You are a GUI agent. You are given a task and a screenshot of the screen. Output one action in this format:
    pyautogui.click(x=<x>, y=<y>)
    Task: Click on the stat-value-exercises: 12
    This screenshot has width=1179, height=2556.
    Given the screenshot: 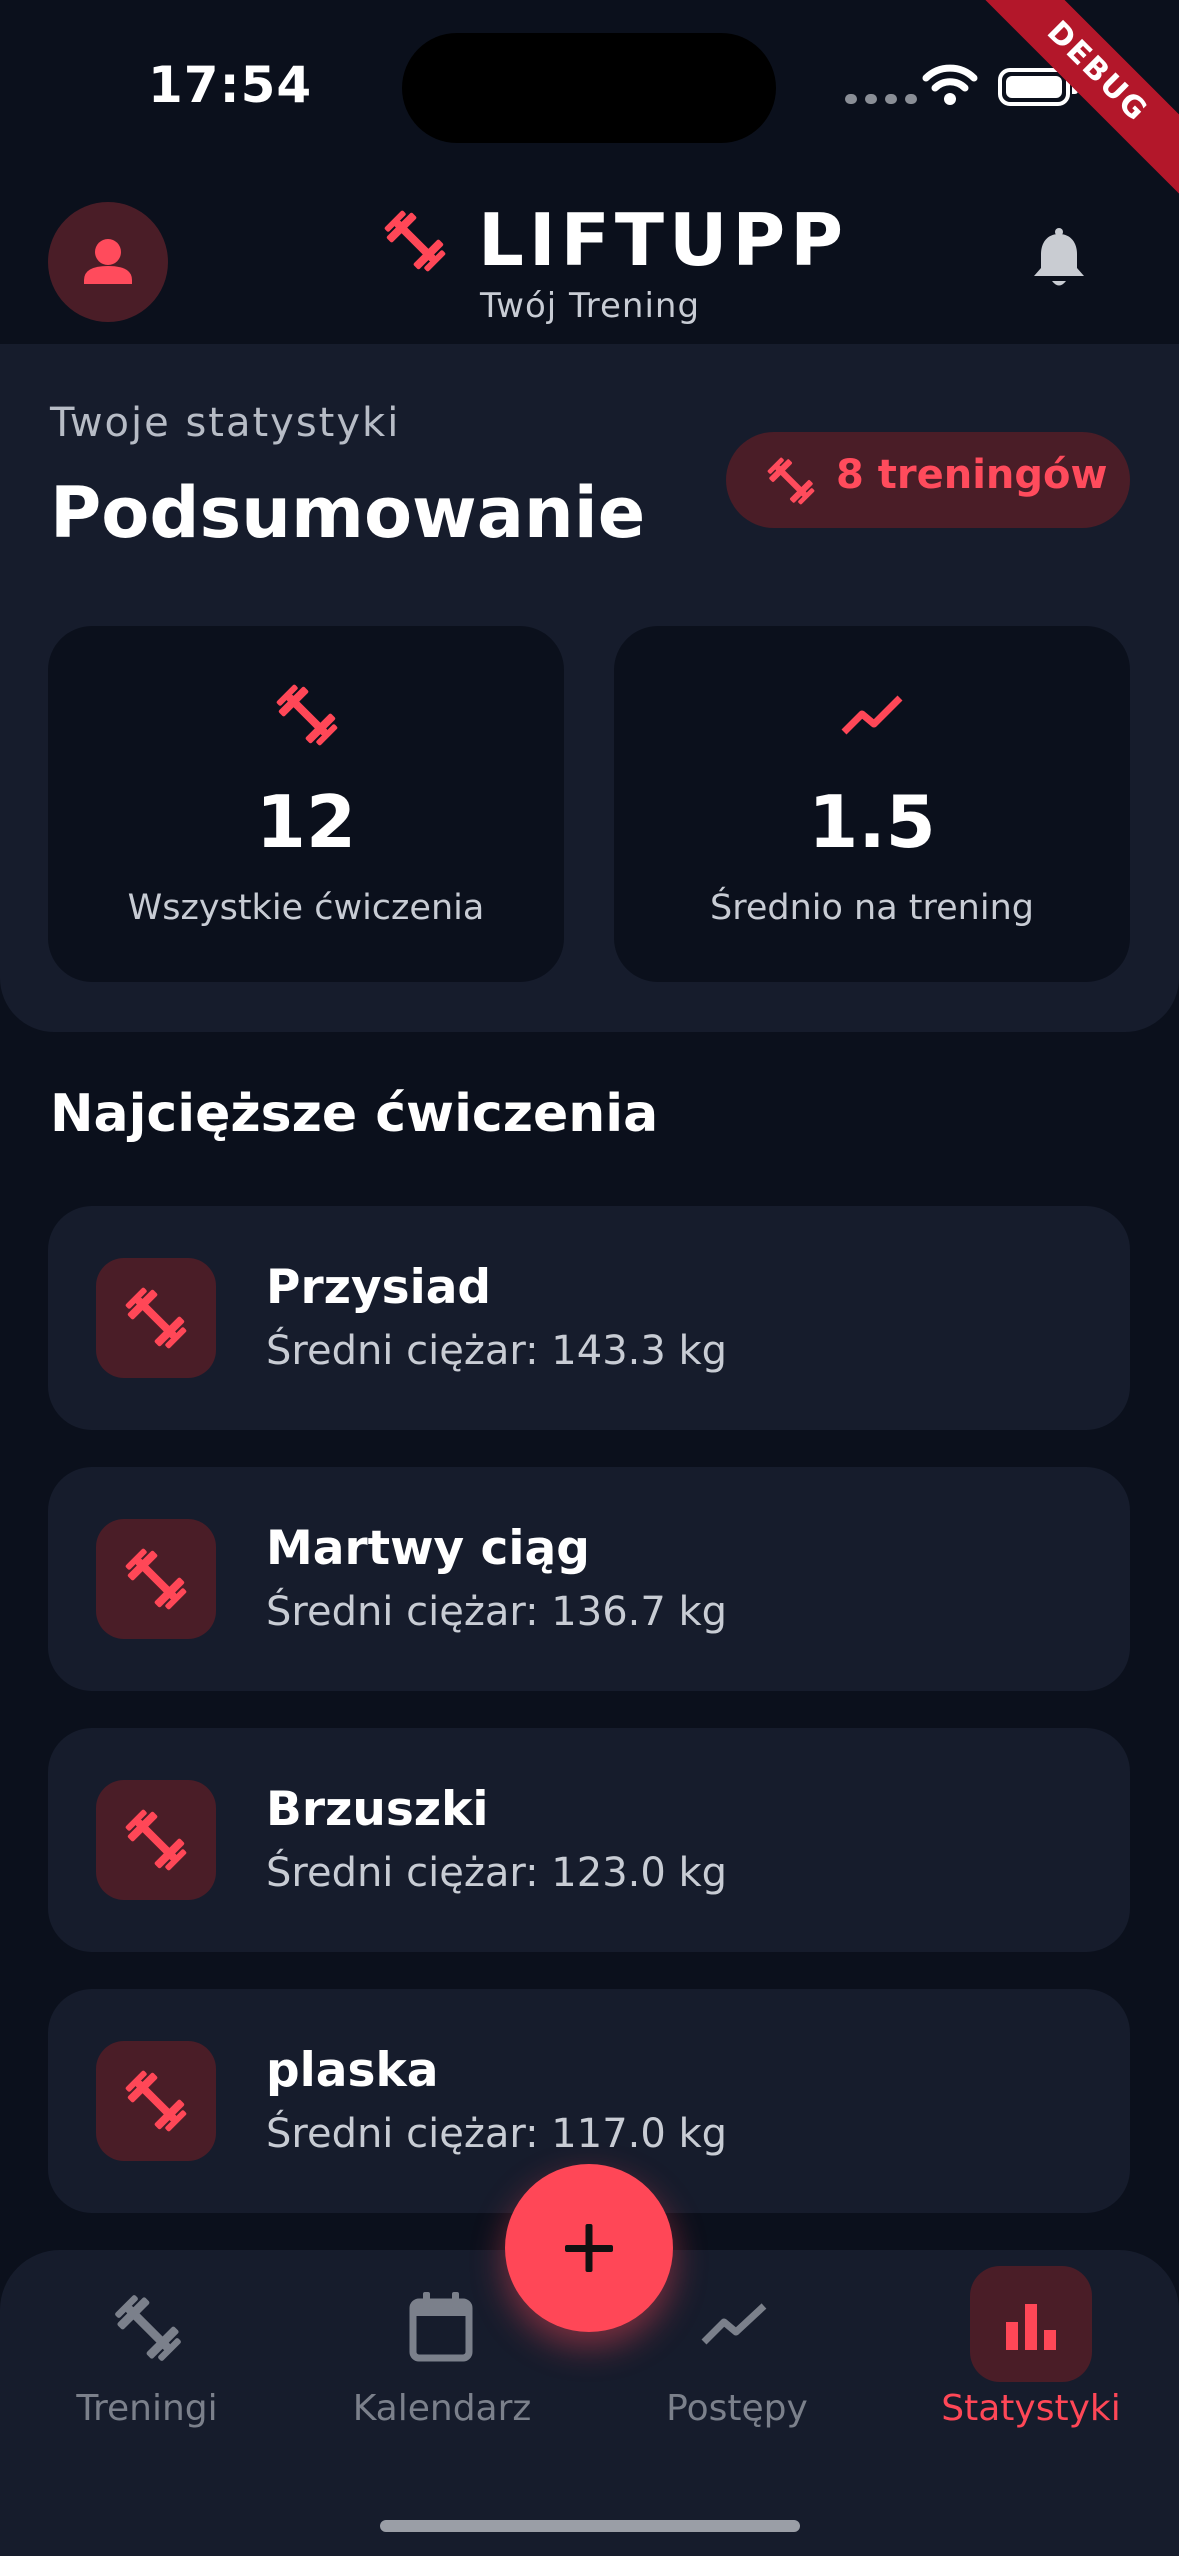 What is the action you would take?
    pyautogui.click(x=306, y=822)
    